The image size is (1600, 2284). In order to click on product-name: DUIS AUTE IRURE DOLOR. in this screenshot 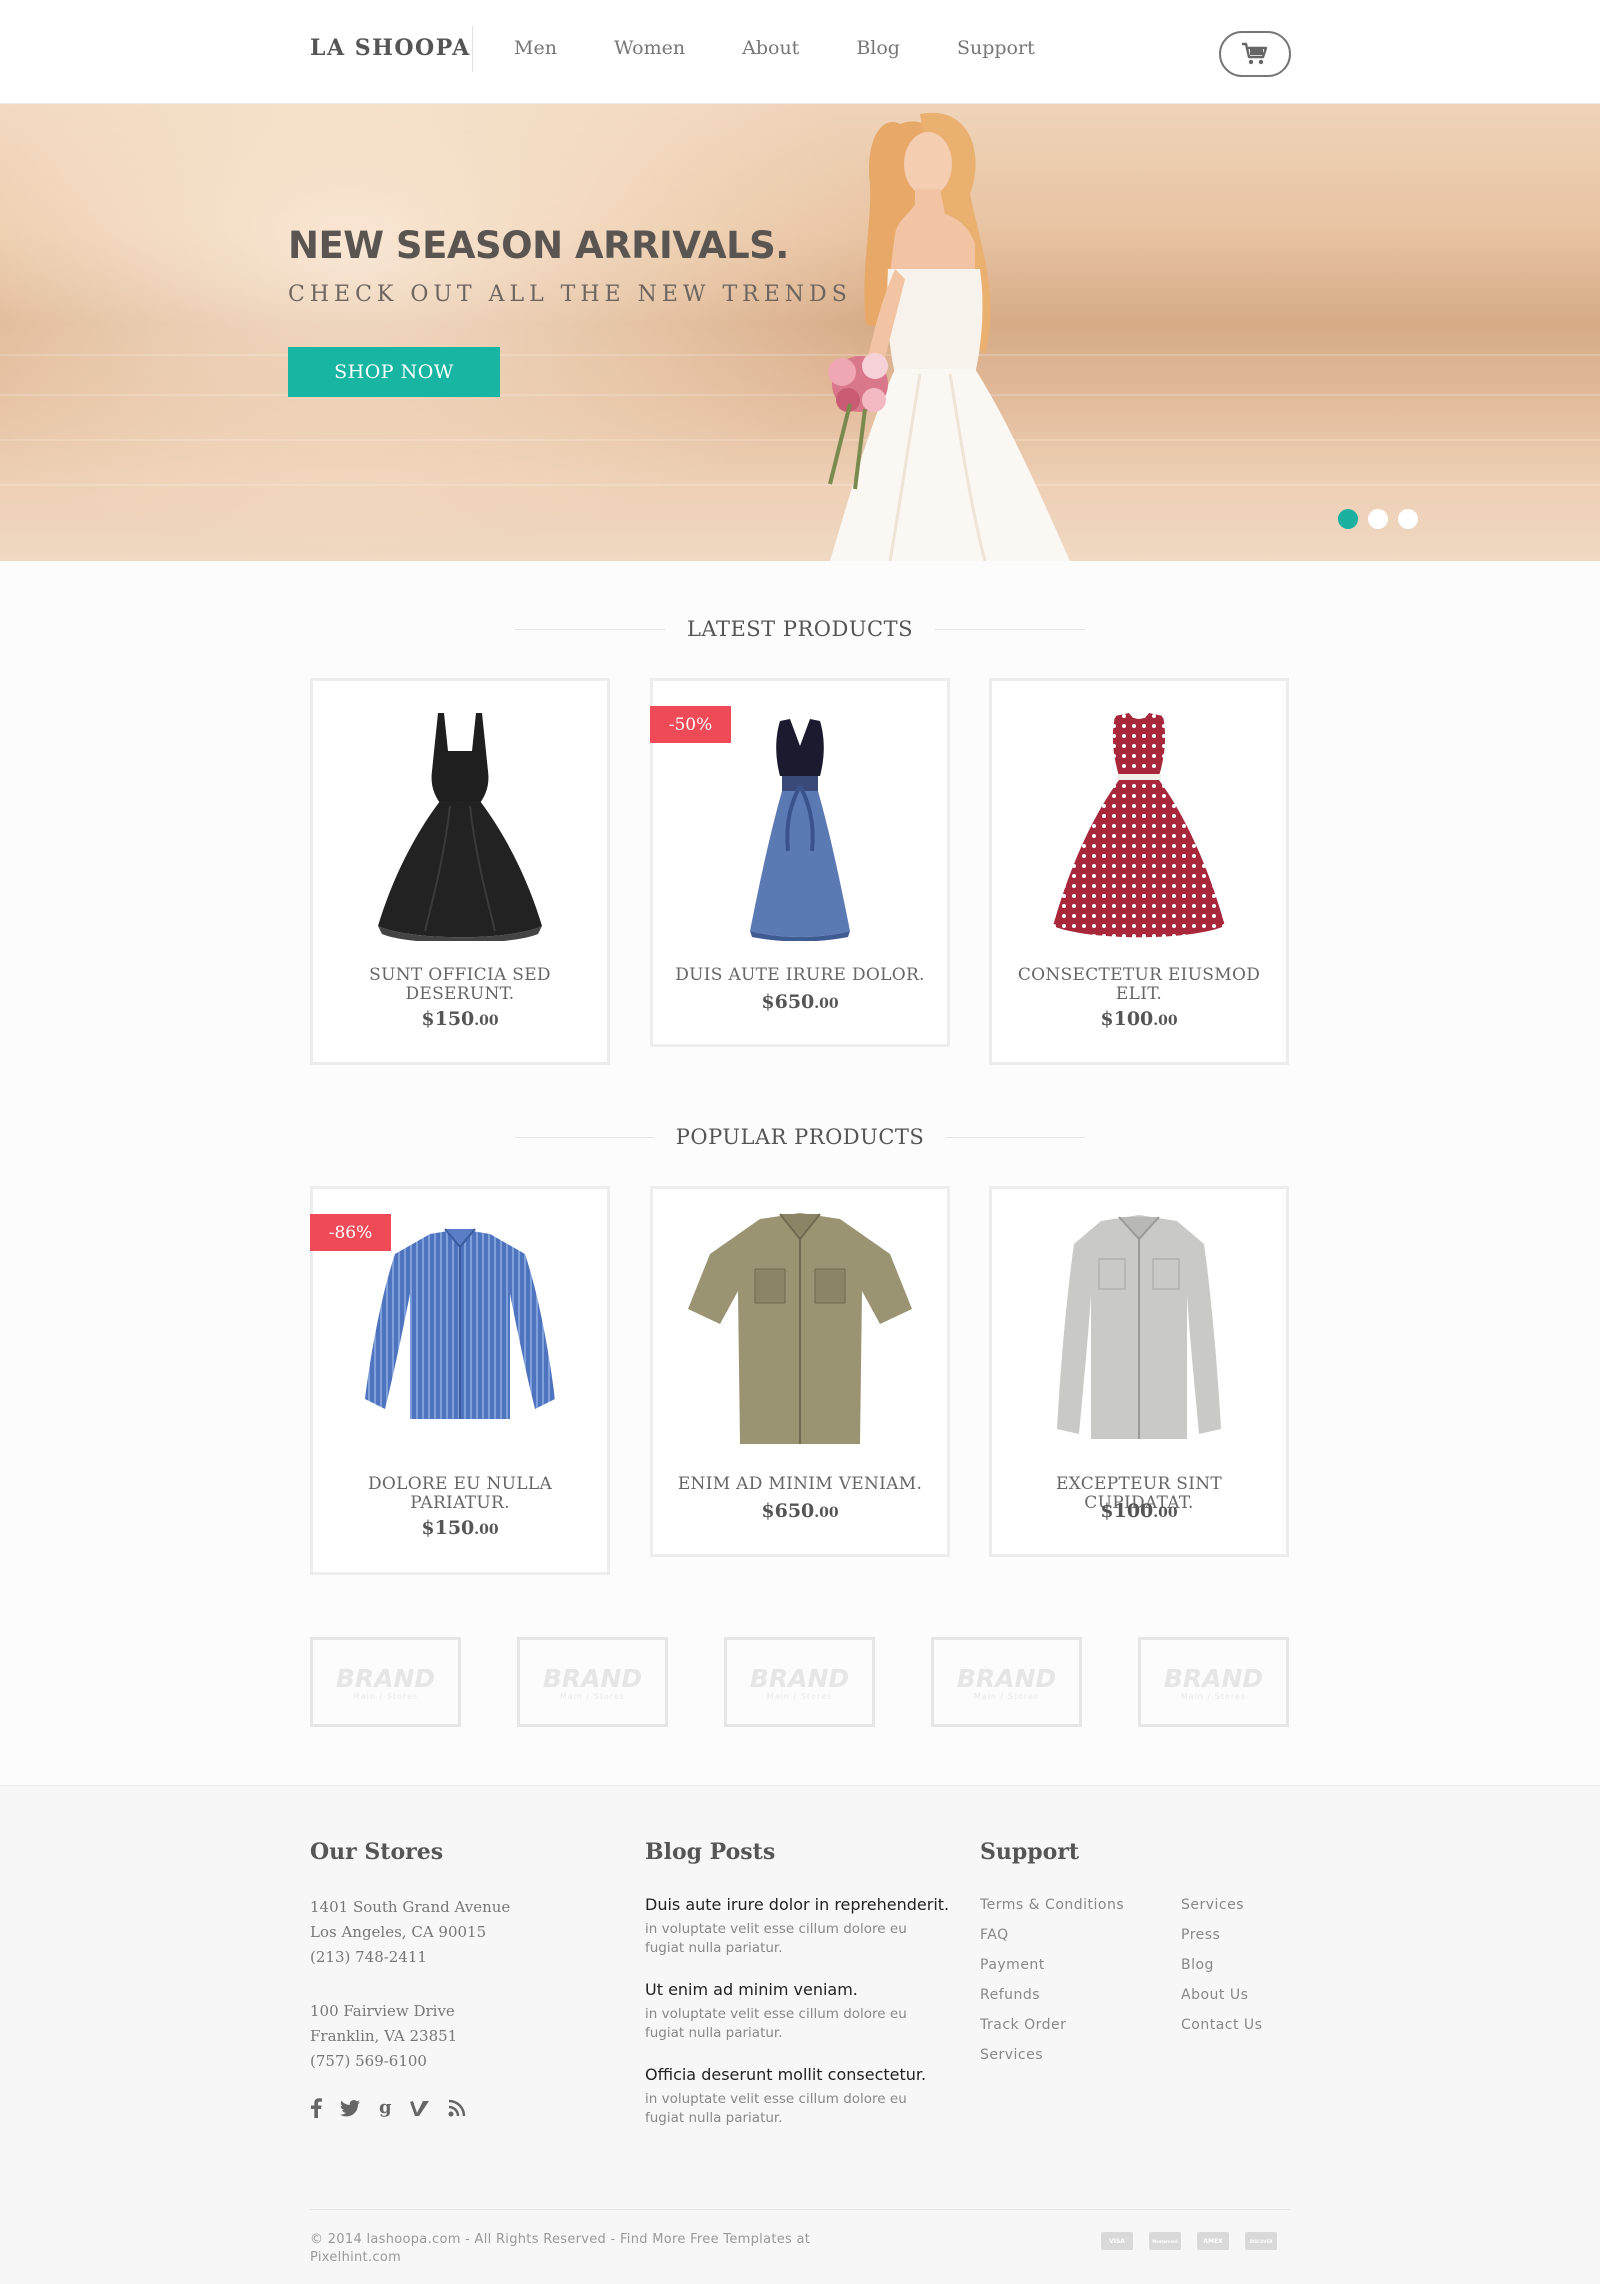, I will do `click(800, 975)`.